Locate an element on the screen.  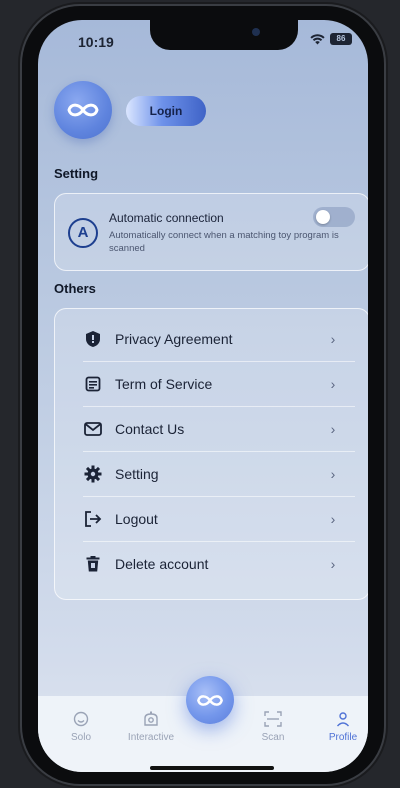
section-title-others: Others is located at coordinates (75, 288).